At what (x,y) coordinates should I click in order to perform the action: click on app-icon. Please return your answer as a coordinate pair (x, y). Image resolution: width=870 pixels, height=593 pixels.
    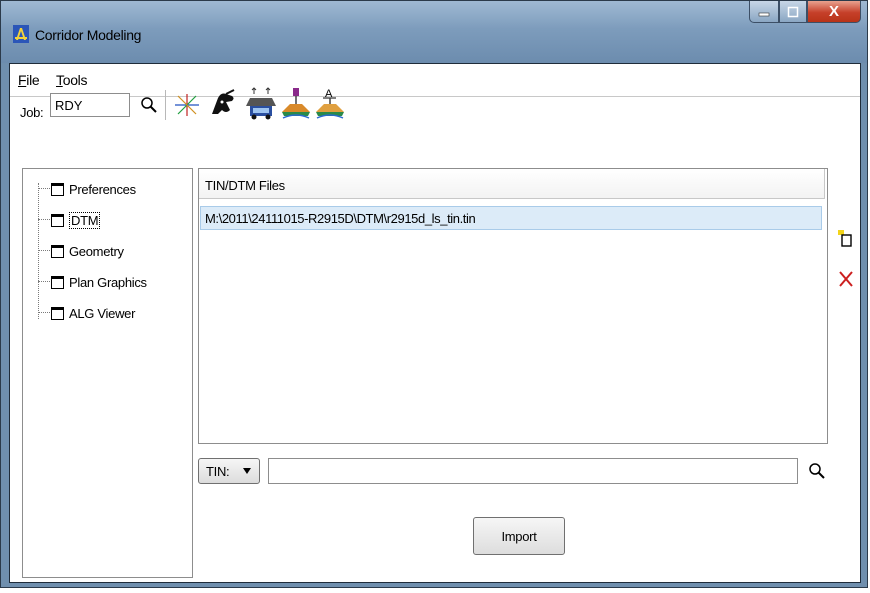
    Looking at the image, I should click on (21, 34).